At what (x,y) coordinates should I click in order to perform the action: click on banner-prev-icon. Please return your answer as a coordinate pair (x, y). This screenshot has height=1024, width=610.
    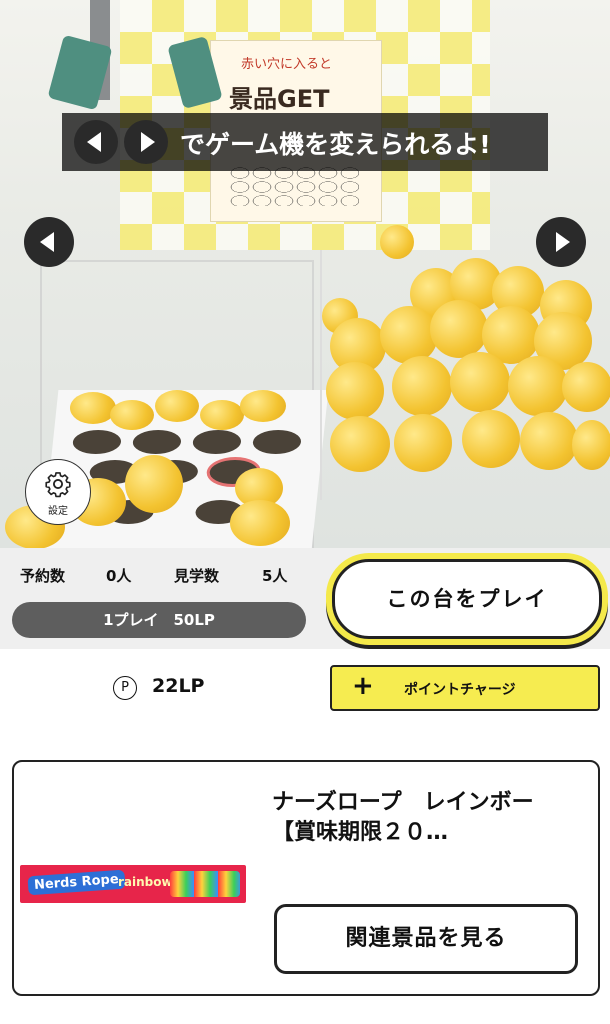
    Looking at the image, I should click on (96, 142).